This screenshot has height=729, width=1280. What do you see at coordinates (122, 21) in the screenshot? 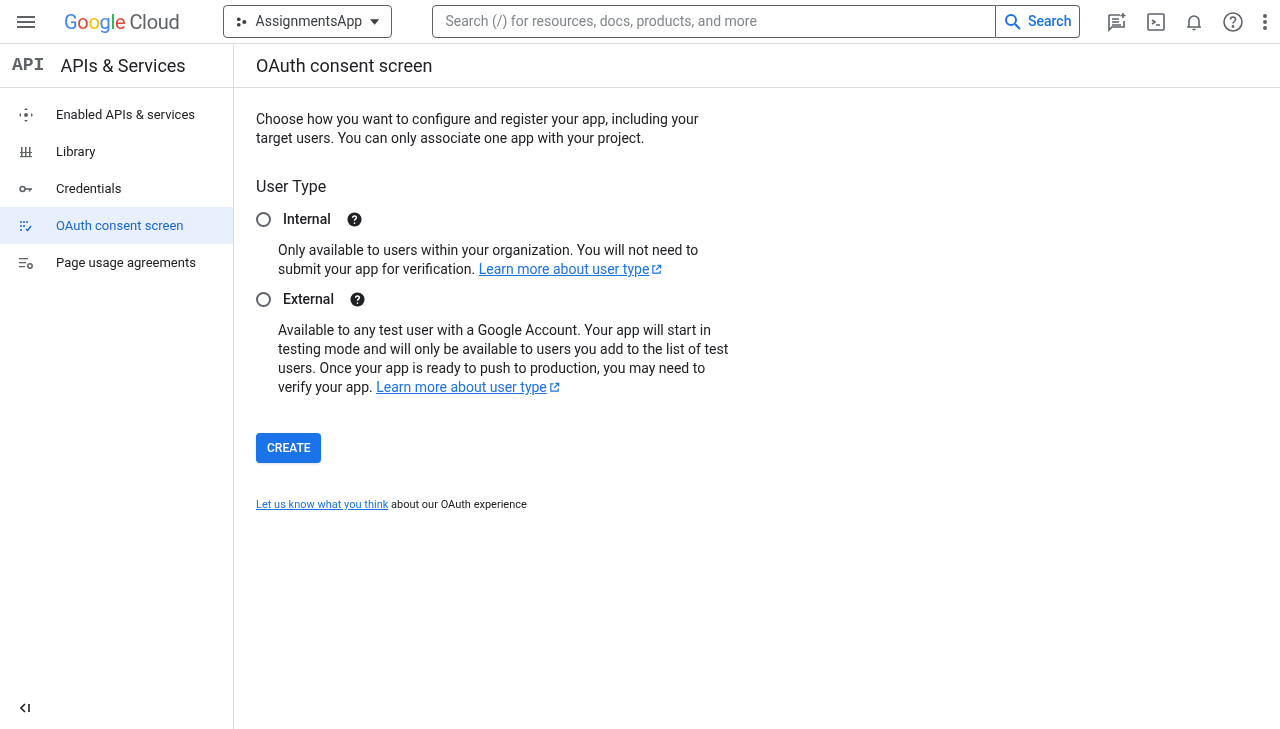
I see `google-cloud-logo: Google Cloud` at bounding box center [122, 21].